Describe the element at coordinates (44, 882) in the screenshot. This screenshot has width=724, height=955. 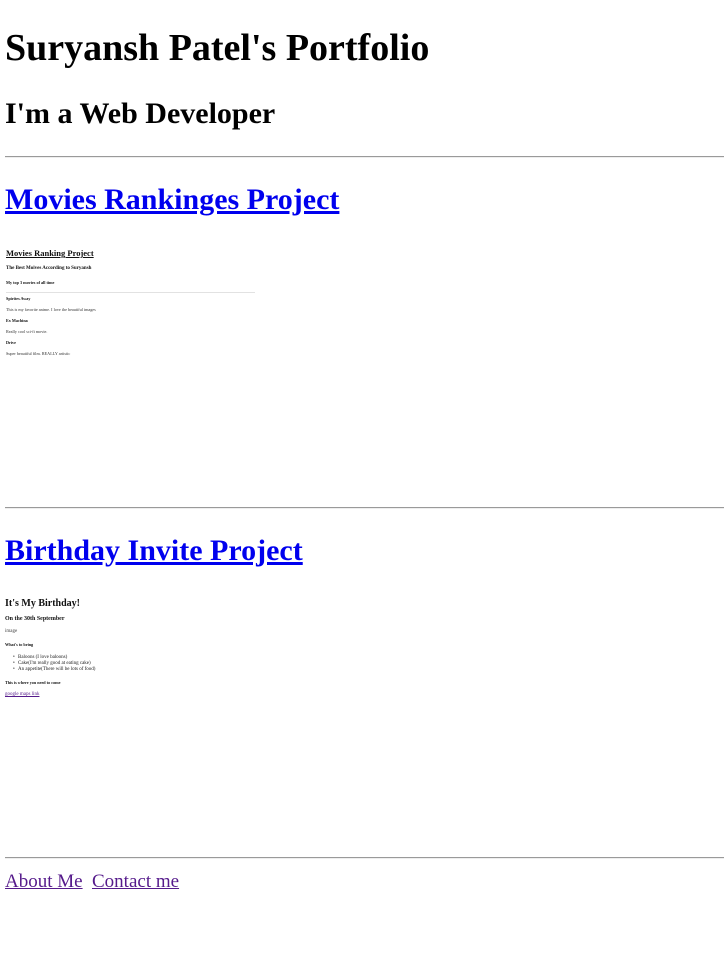
I see `about-me-link: About Me` at that location.